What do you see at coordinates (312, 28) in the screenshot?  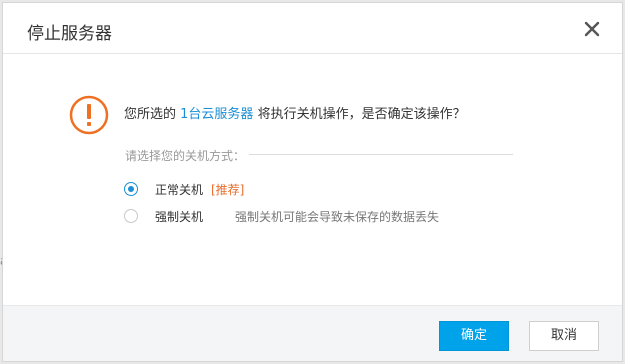 I see `dialog-header: 停止服务器` at bounding box center [312, 28].